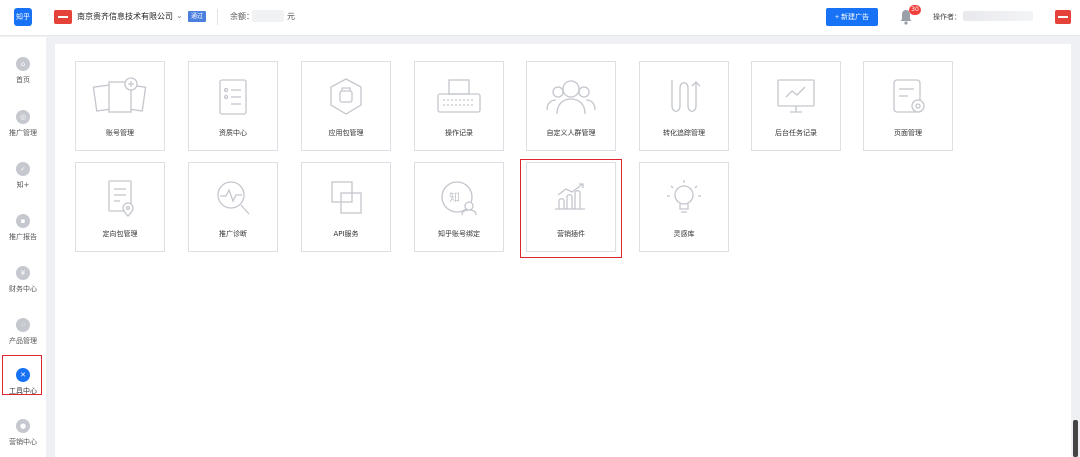 This screenshot has width=1080, height=457. I want to click on balance-unit: 元, so click(291, 16).